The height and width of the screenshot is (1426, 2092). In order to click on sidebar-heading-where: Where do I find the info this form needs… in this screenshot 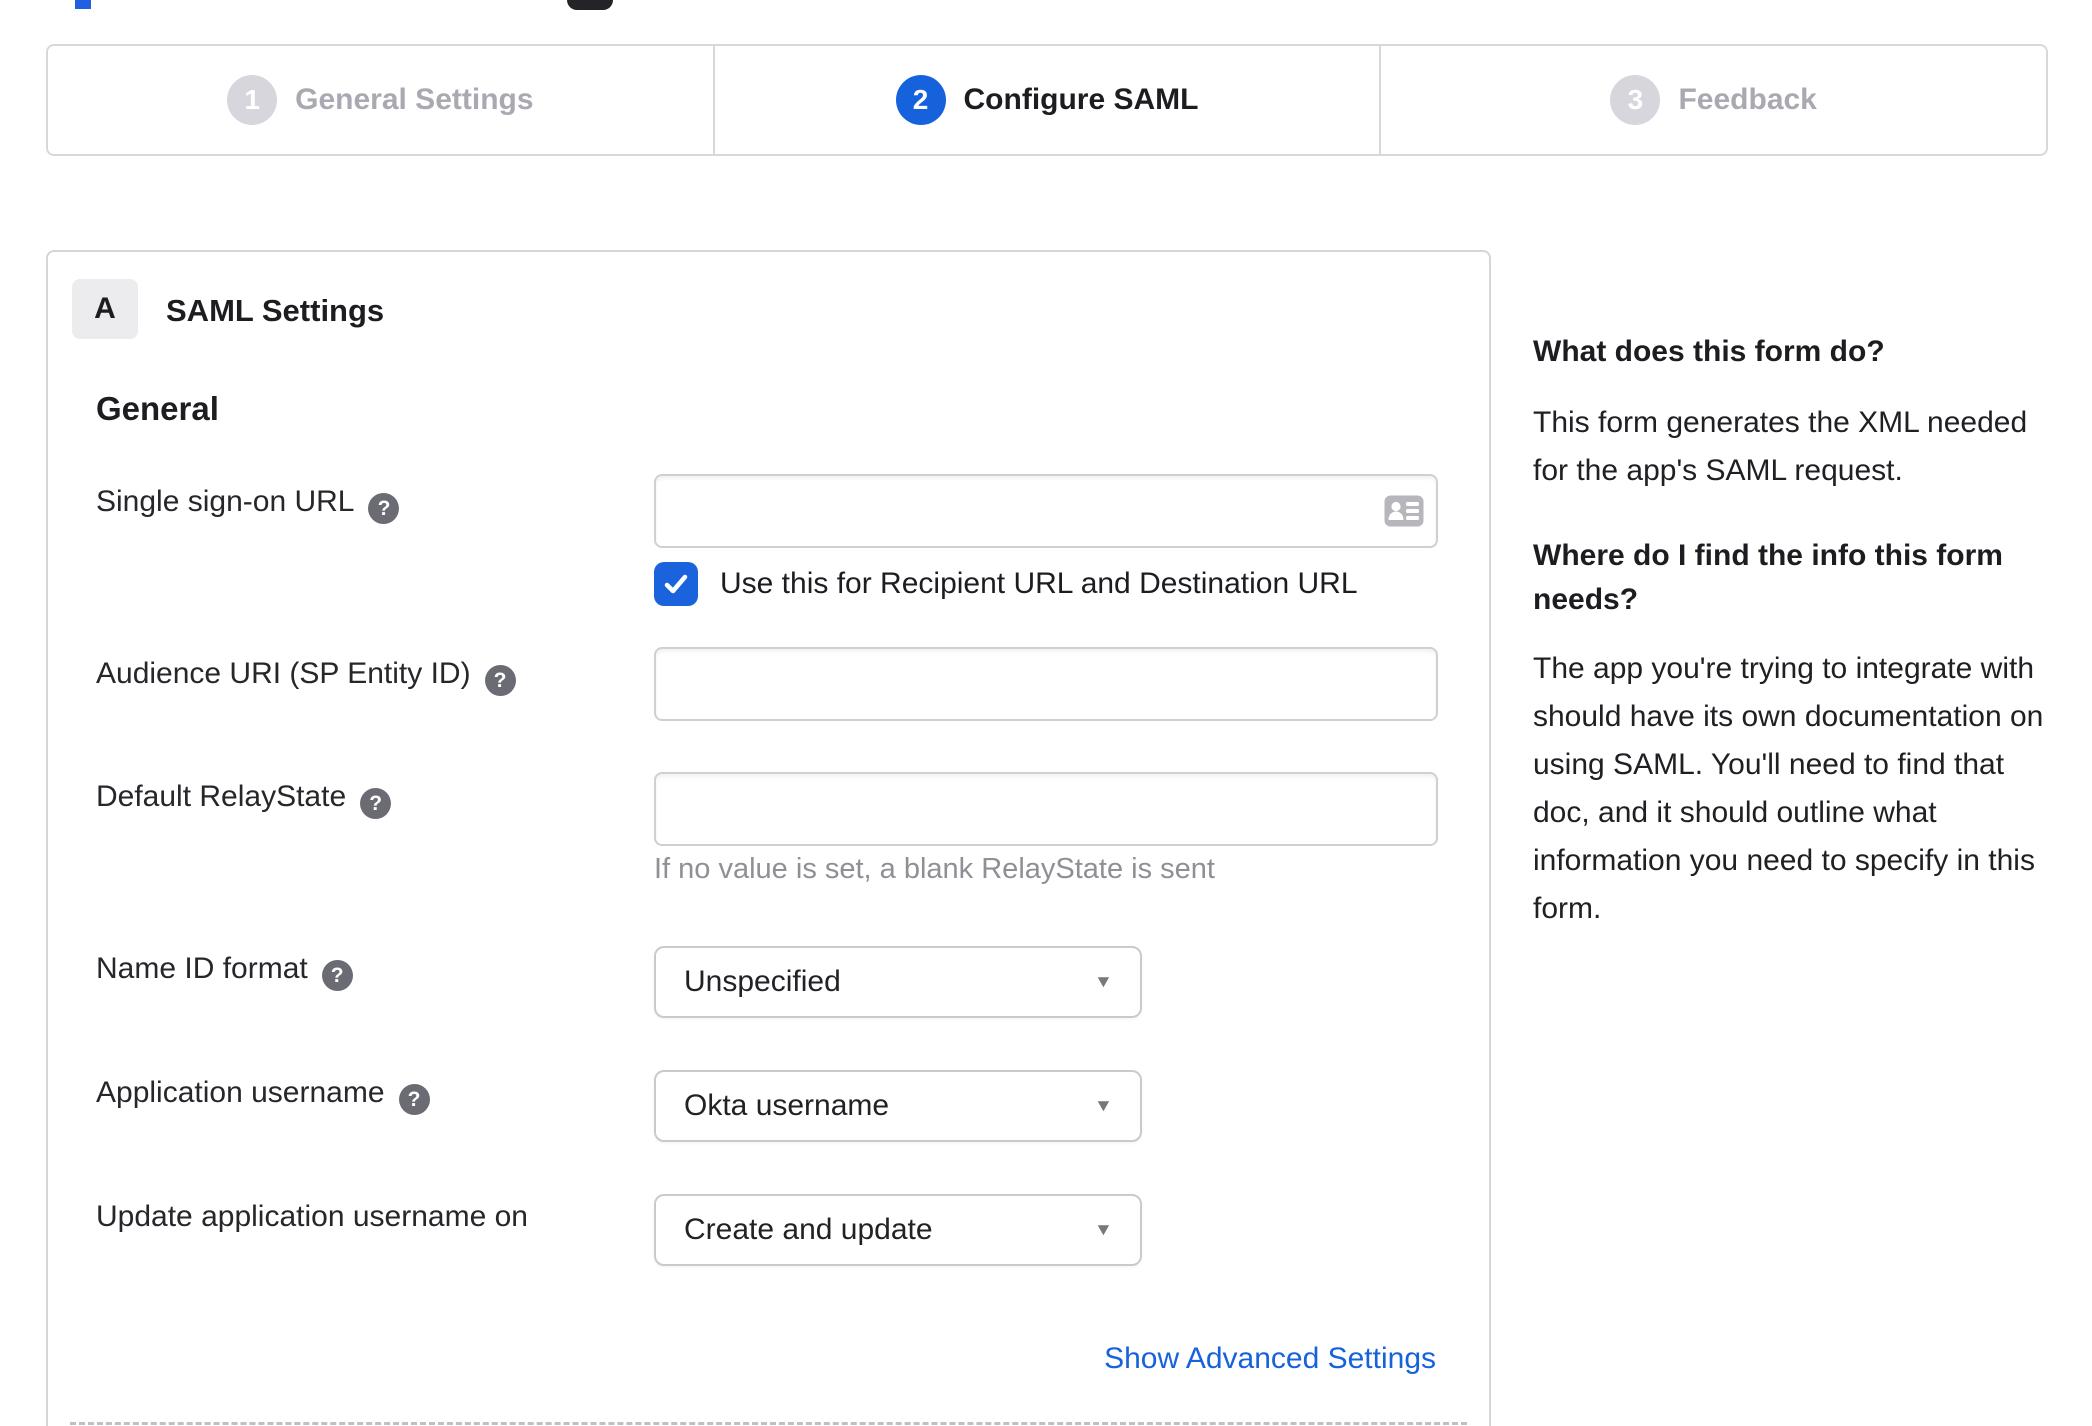, I will do `click(1768, 577)`.